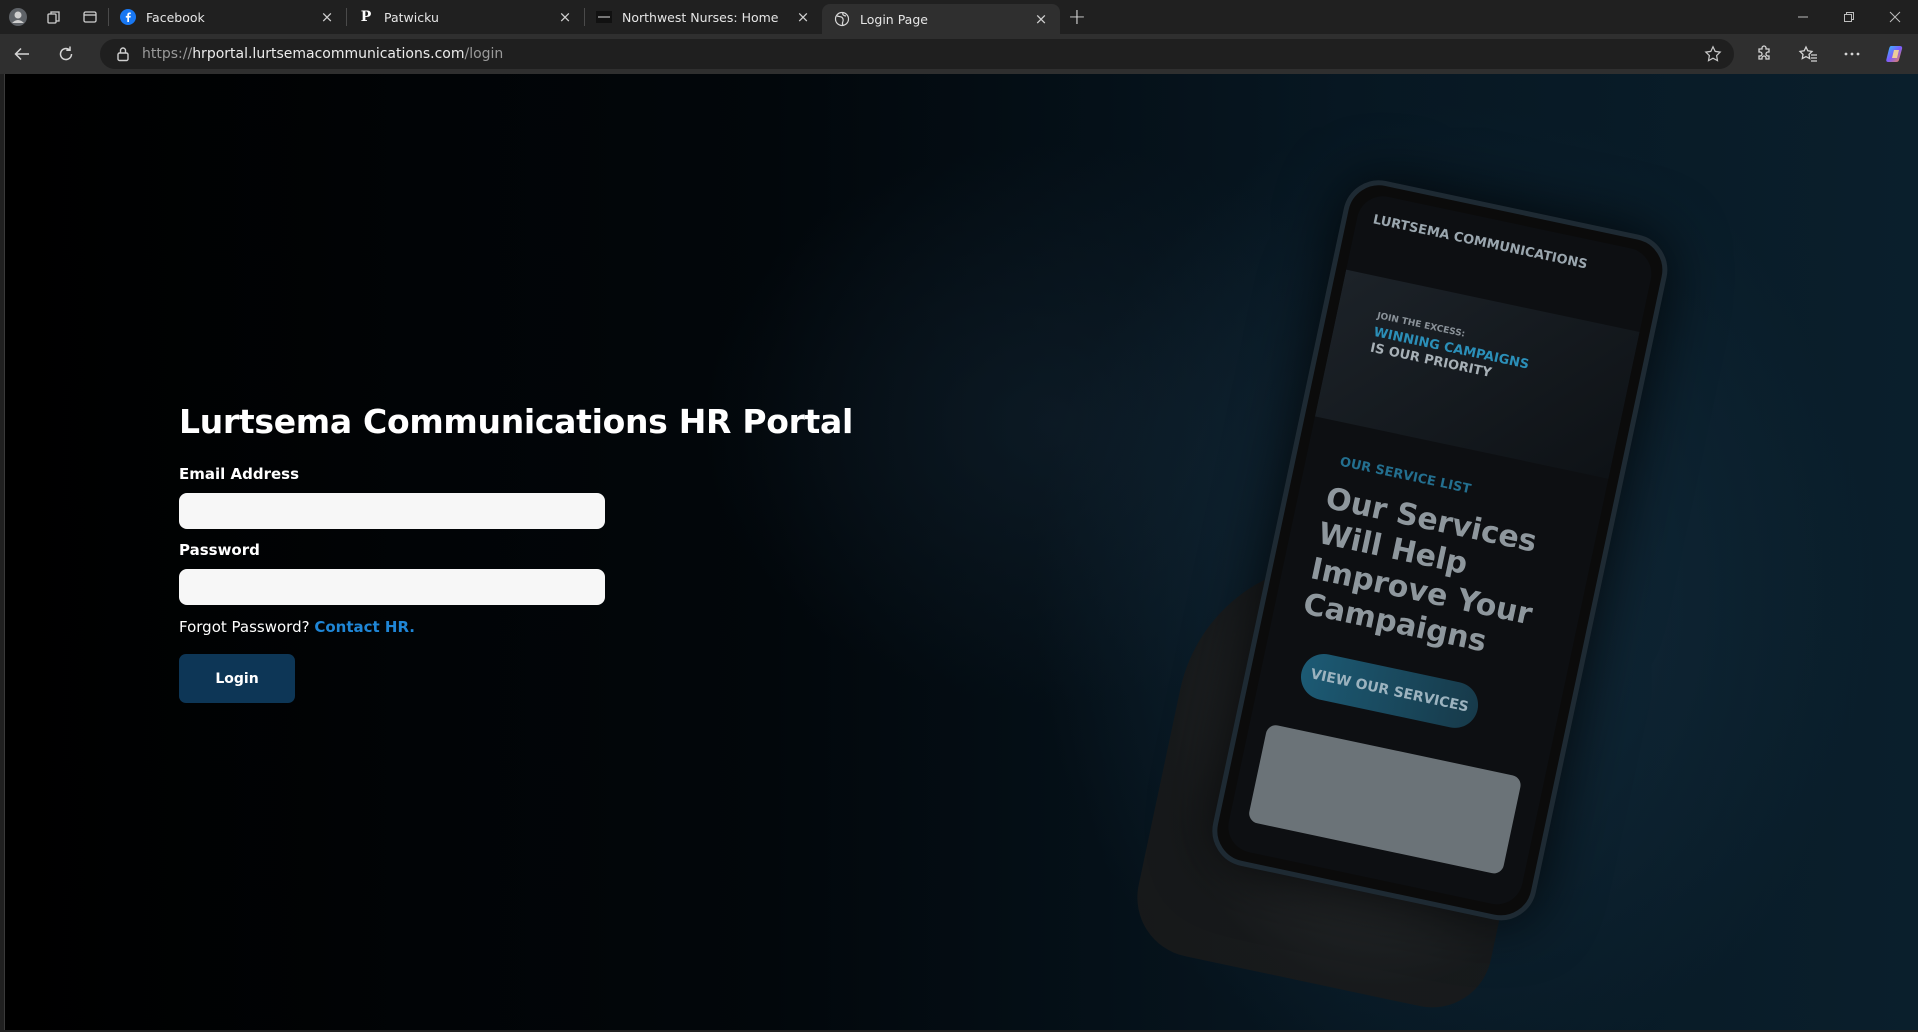 The width and height of the screenshot is (1918, 1032). I want to click on password-field, so click(392, 587).